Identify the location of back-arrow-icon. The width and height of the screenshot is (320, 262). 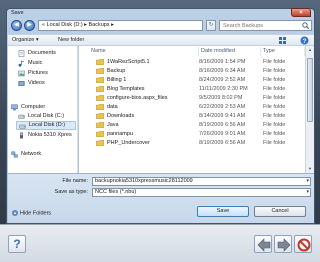
(264, 245).